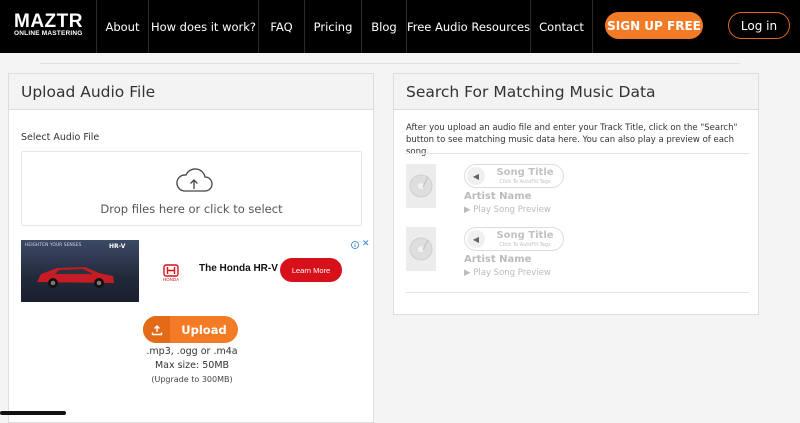 This screenshot has width=800, height=423. What do you see at coordinates (366, 244) in the screenshot?
I see `ad-close-icon: ✕` at bounding box center [366, 244].